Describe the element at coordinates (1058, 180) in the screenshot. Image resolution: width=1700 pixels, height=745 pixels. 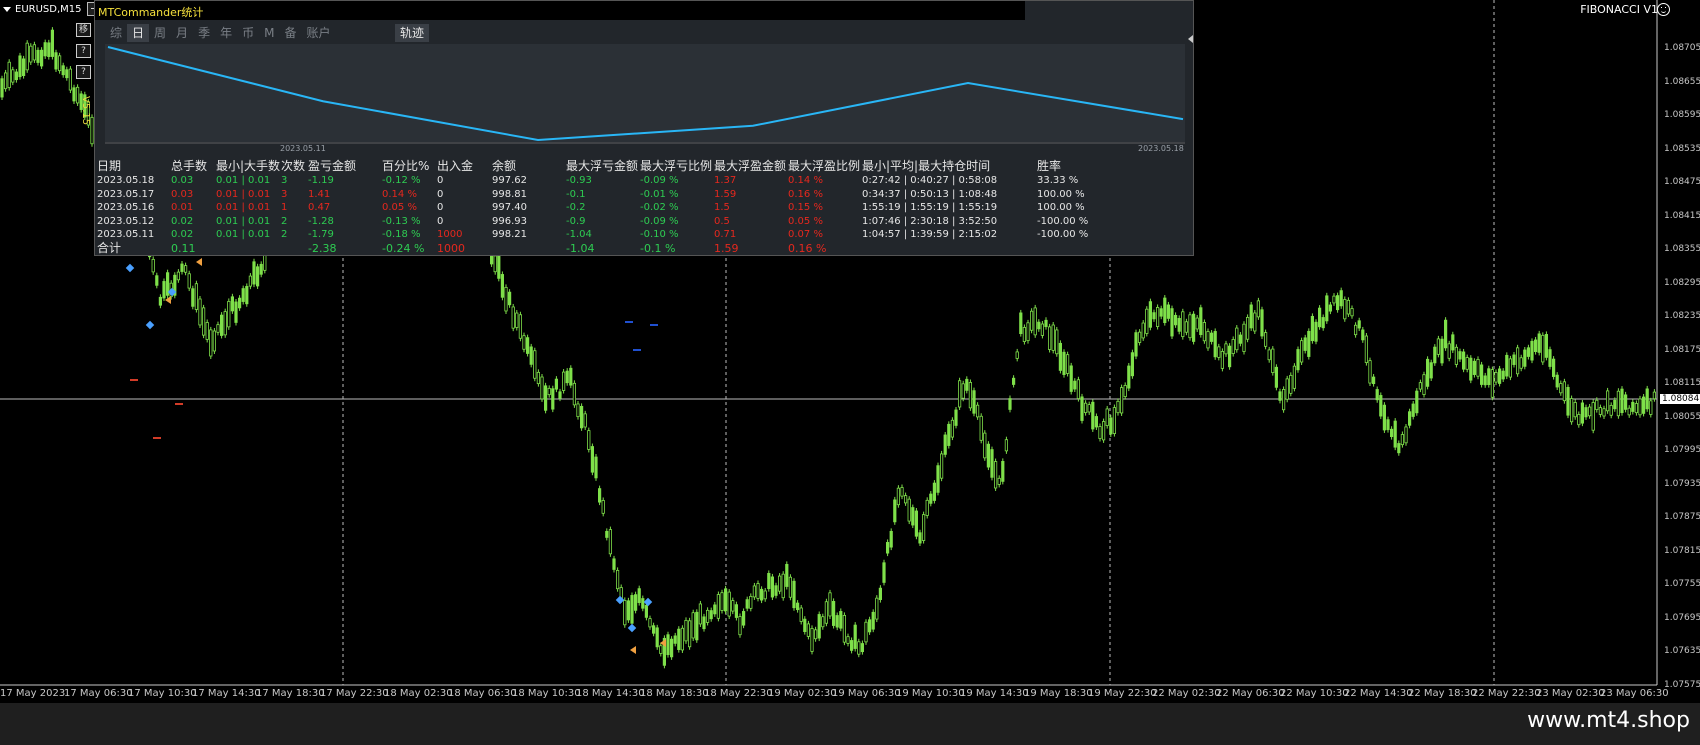
I see `table-cell: 33.33 %` at that location.